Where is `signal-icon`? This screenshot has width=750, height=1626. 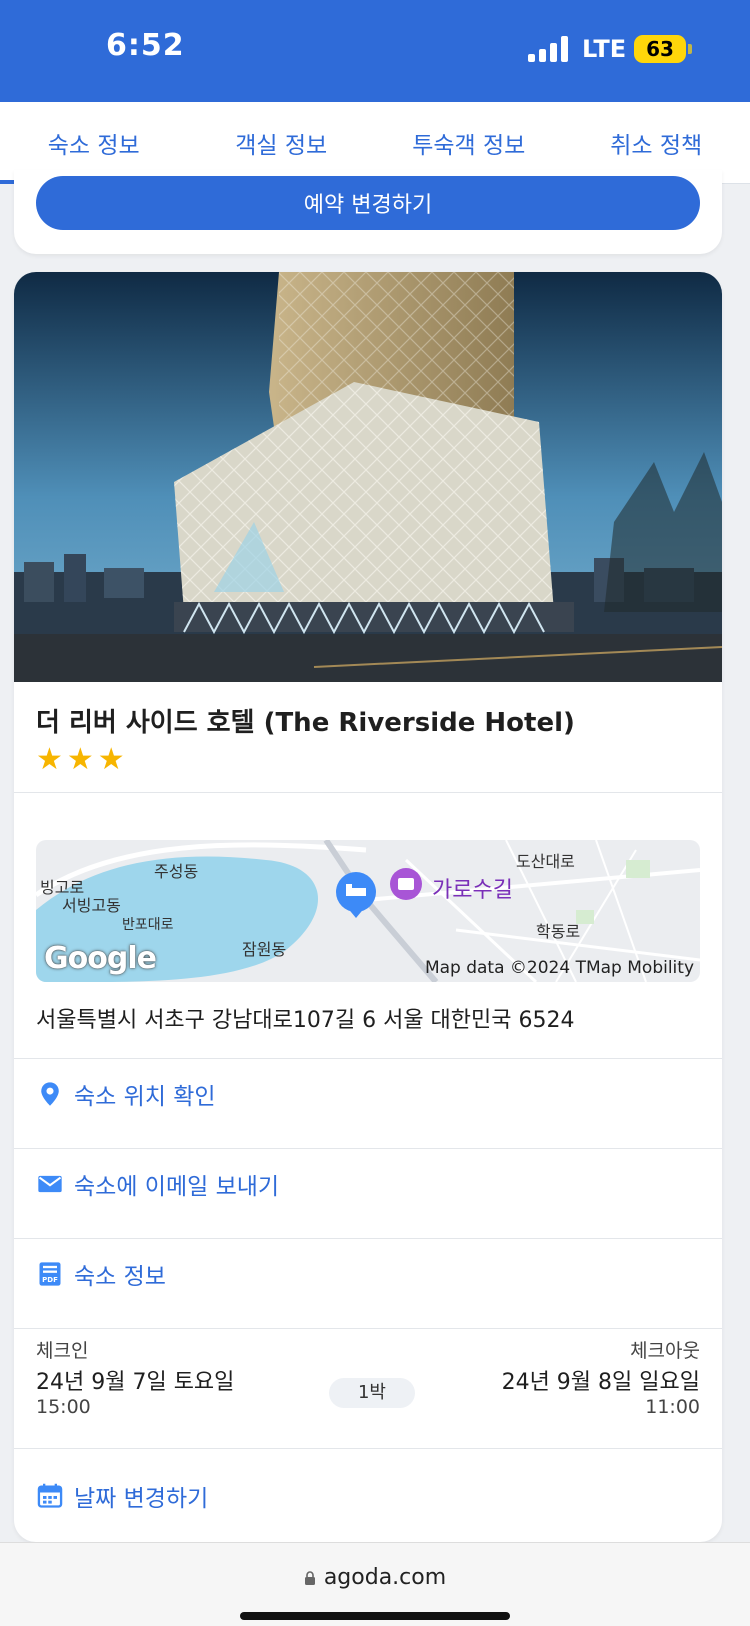
signal-icon is located at coordinates (549, 49).